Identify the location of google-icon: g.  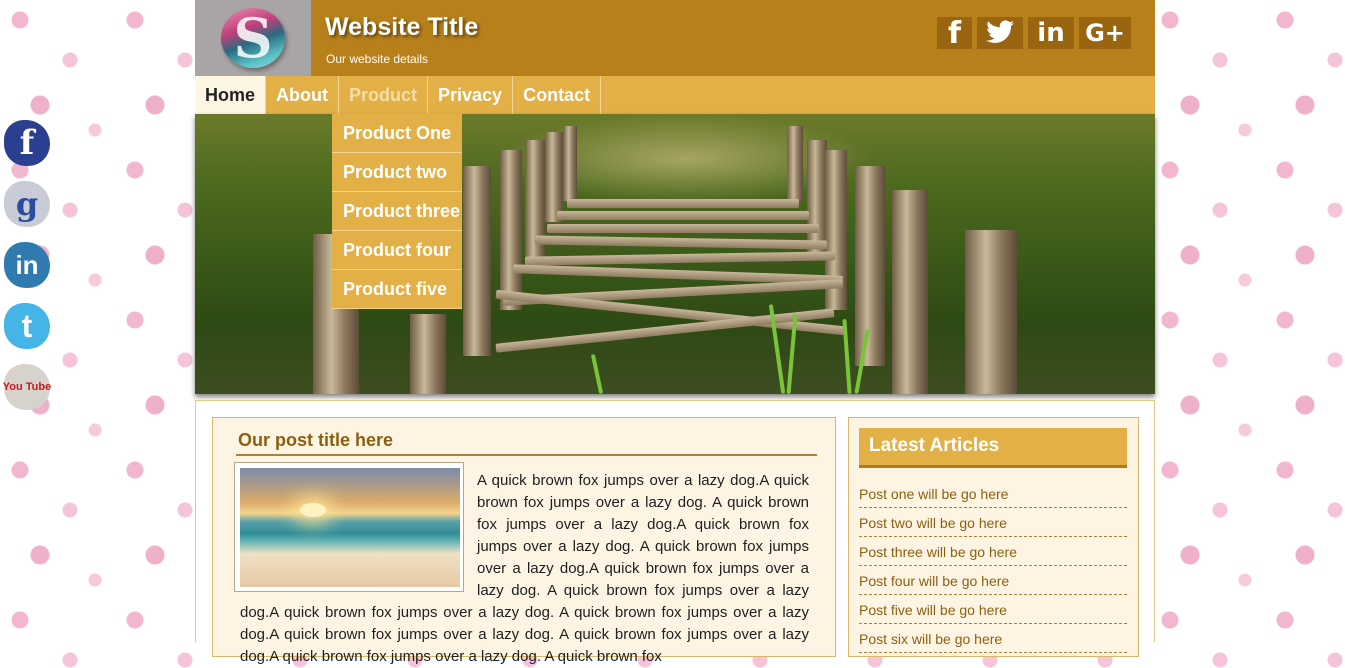
(27, 204).